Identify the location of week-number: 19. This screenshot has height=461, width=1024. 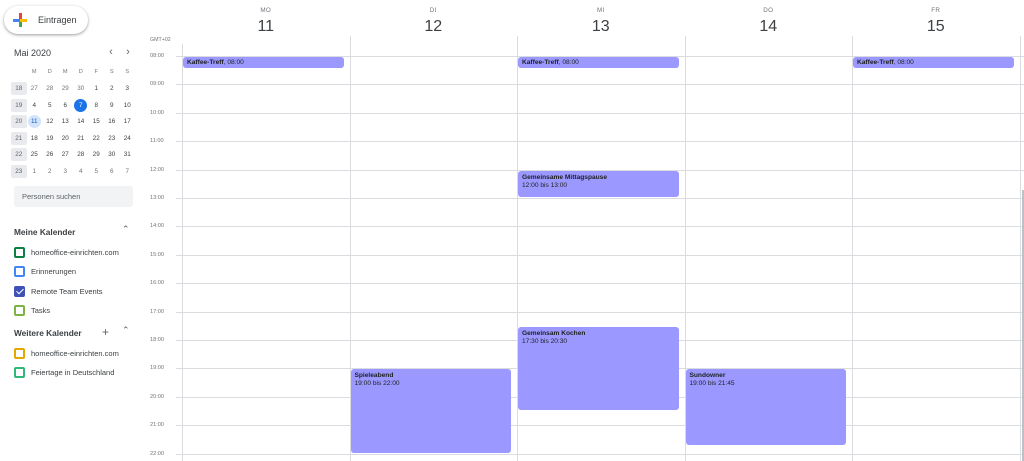
(19, 105).